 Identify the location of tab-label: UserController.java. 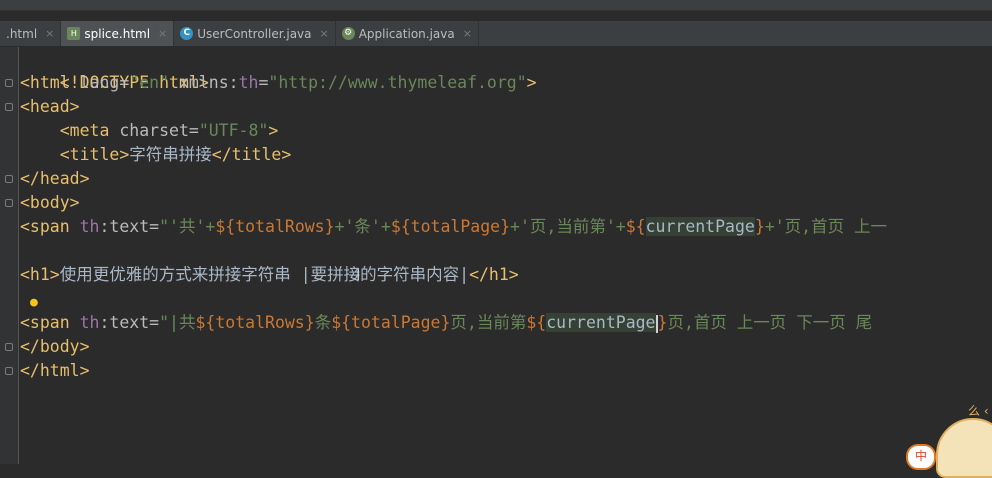
(254, 33).